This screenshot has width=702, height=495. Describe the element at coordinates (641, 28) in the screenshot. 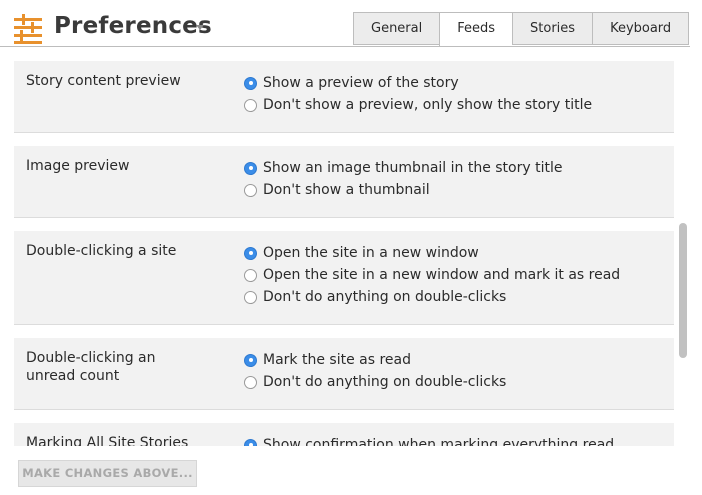

I see `tab-keyboard: Keyboard` at that location.